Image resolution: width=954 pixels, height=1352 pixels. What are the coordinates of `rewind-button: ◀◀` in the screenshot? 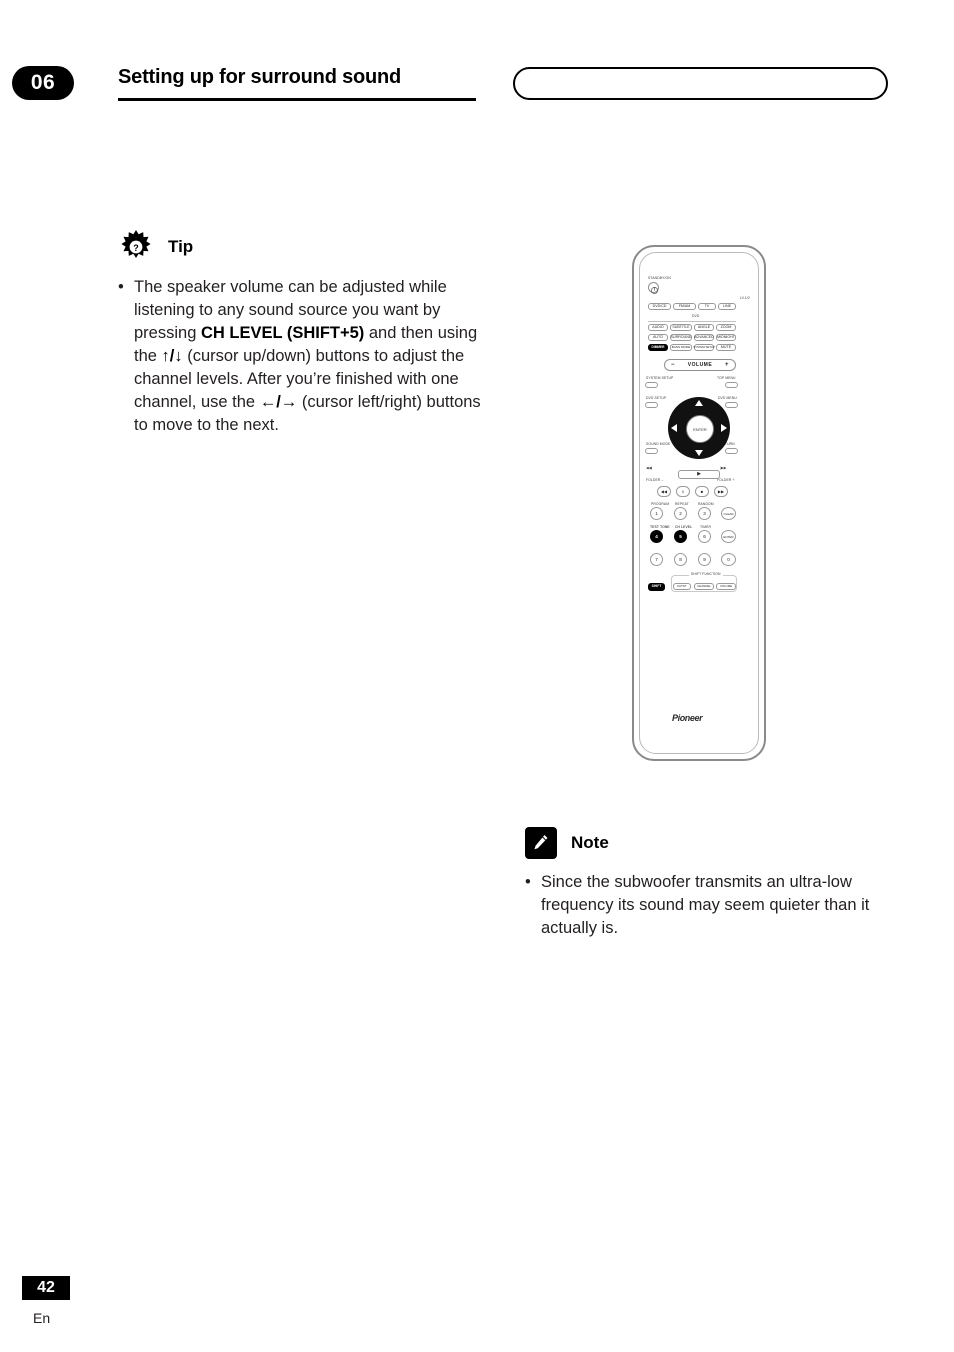 It's located at (664, 491).